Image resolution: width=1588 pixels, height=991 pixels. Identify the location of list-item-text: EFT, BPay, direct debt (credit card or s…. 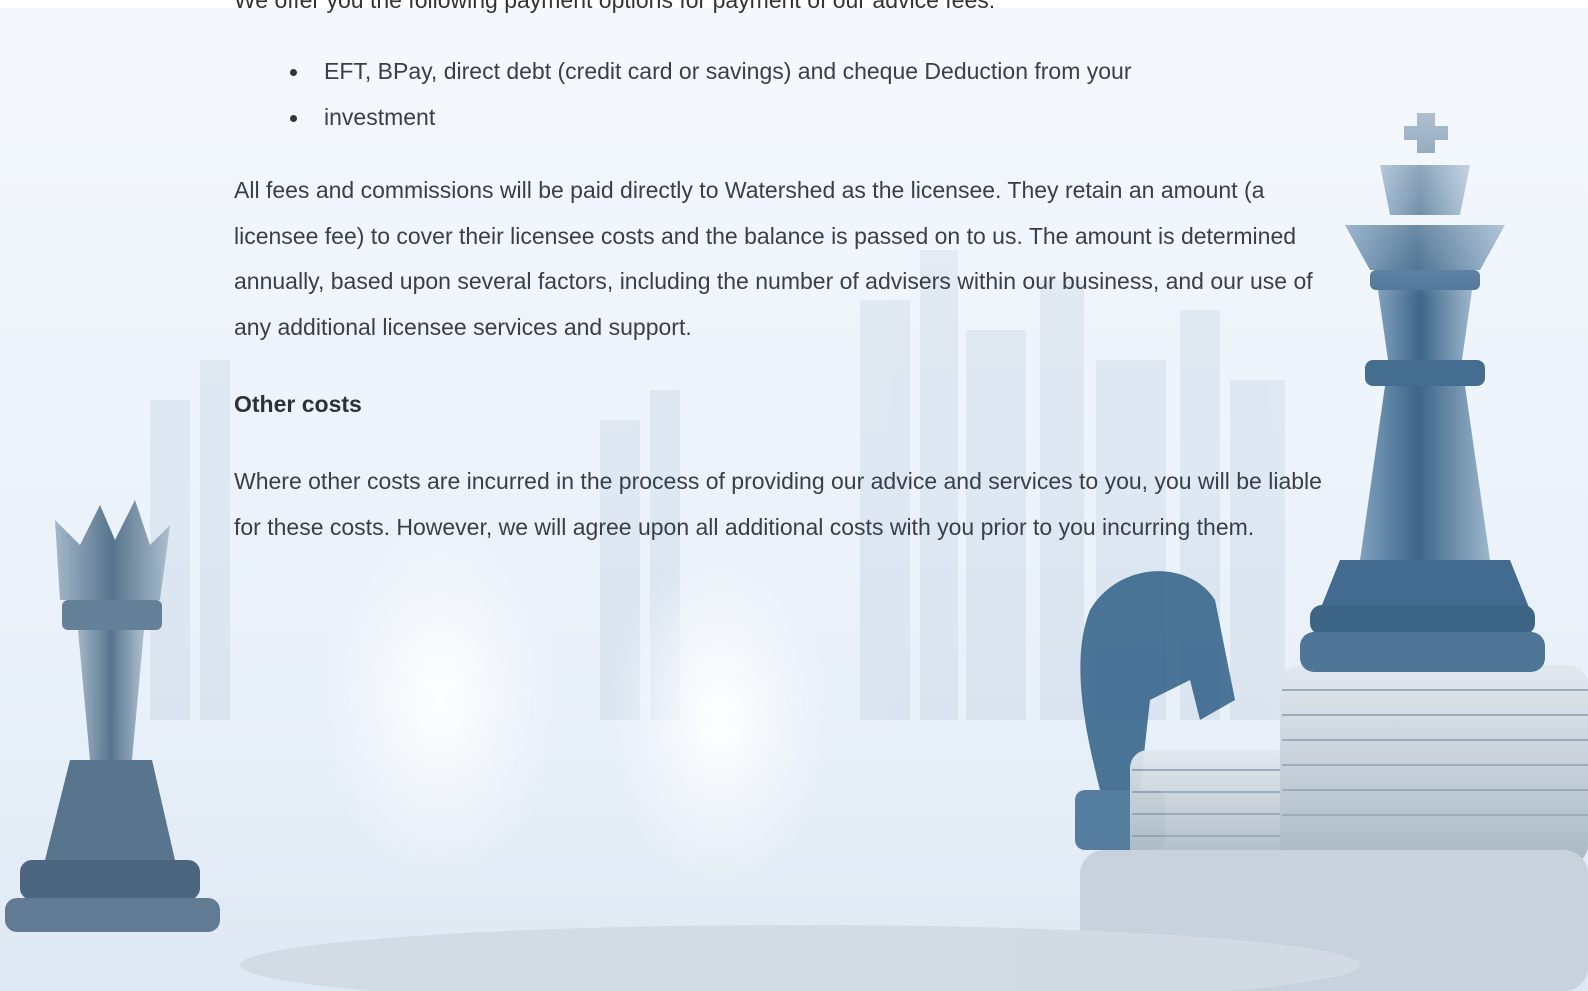
(728, 71).